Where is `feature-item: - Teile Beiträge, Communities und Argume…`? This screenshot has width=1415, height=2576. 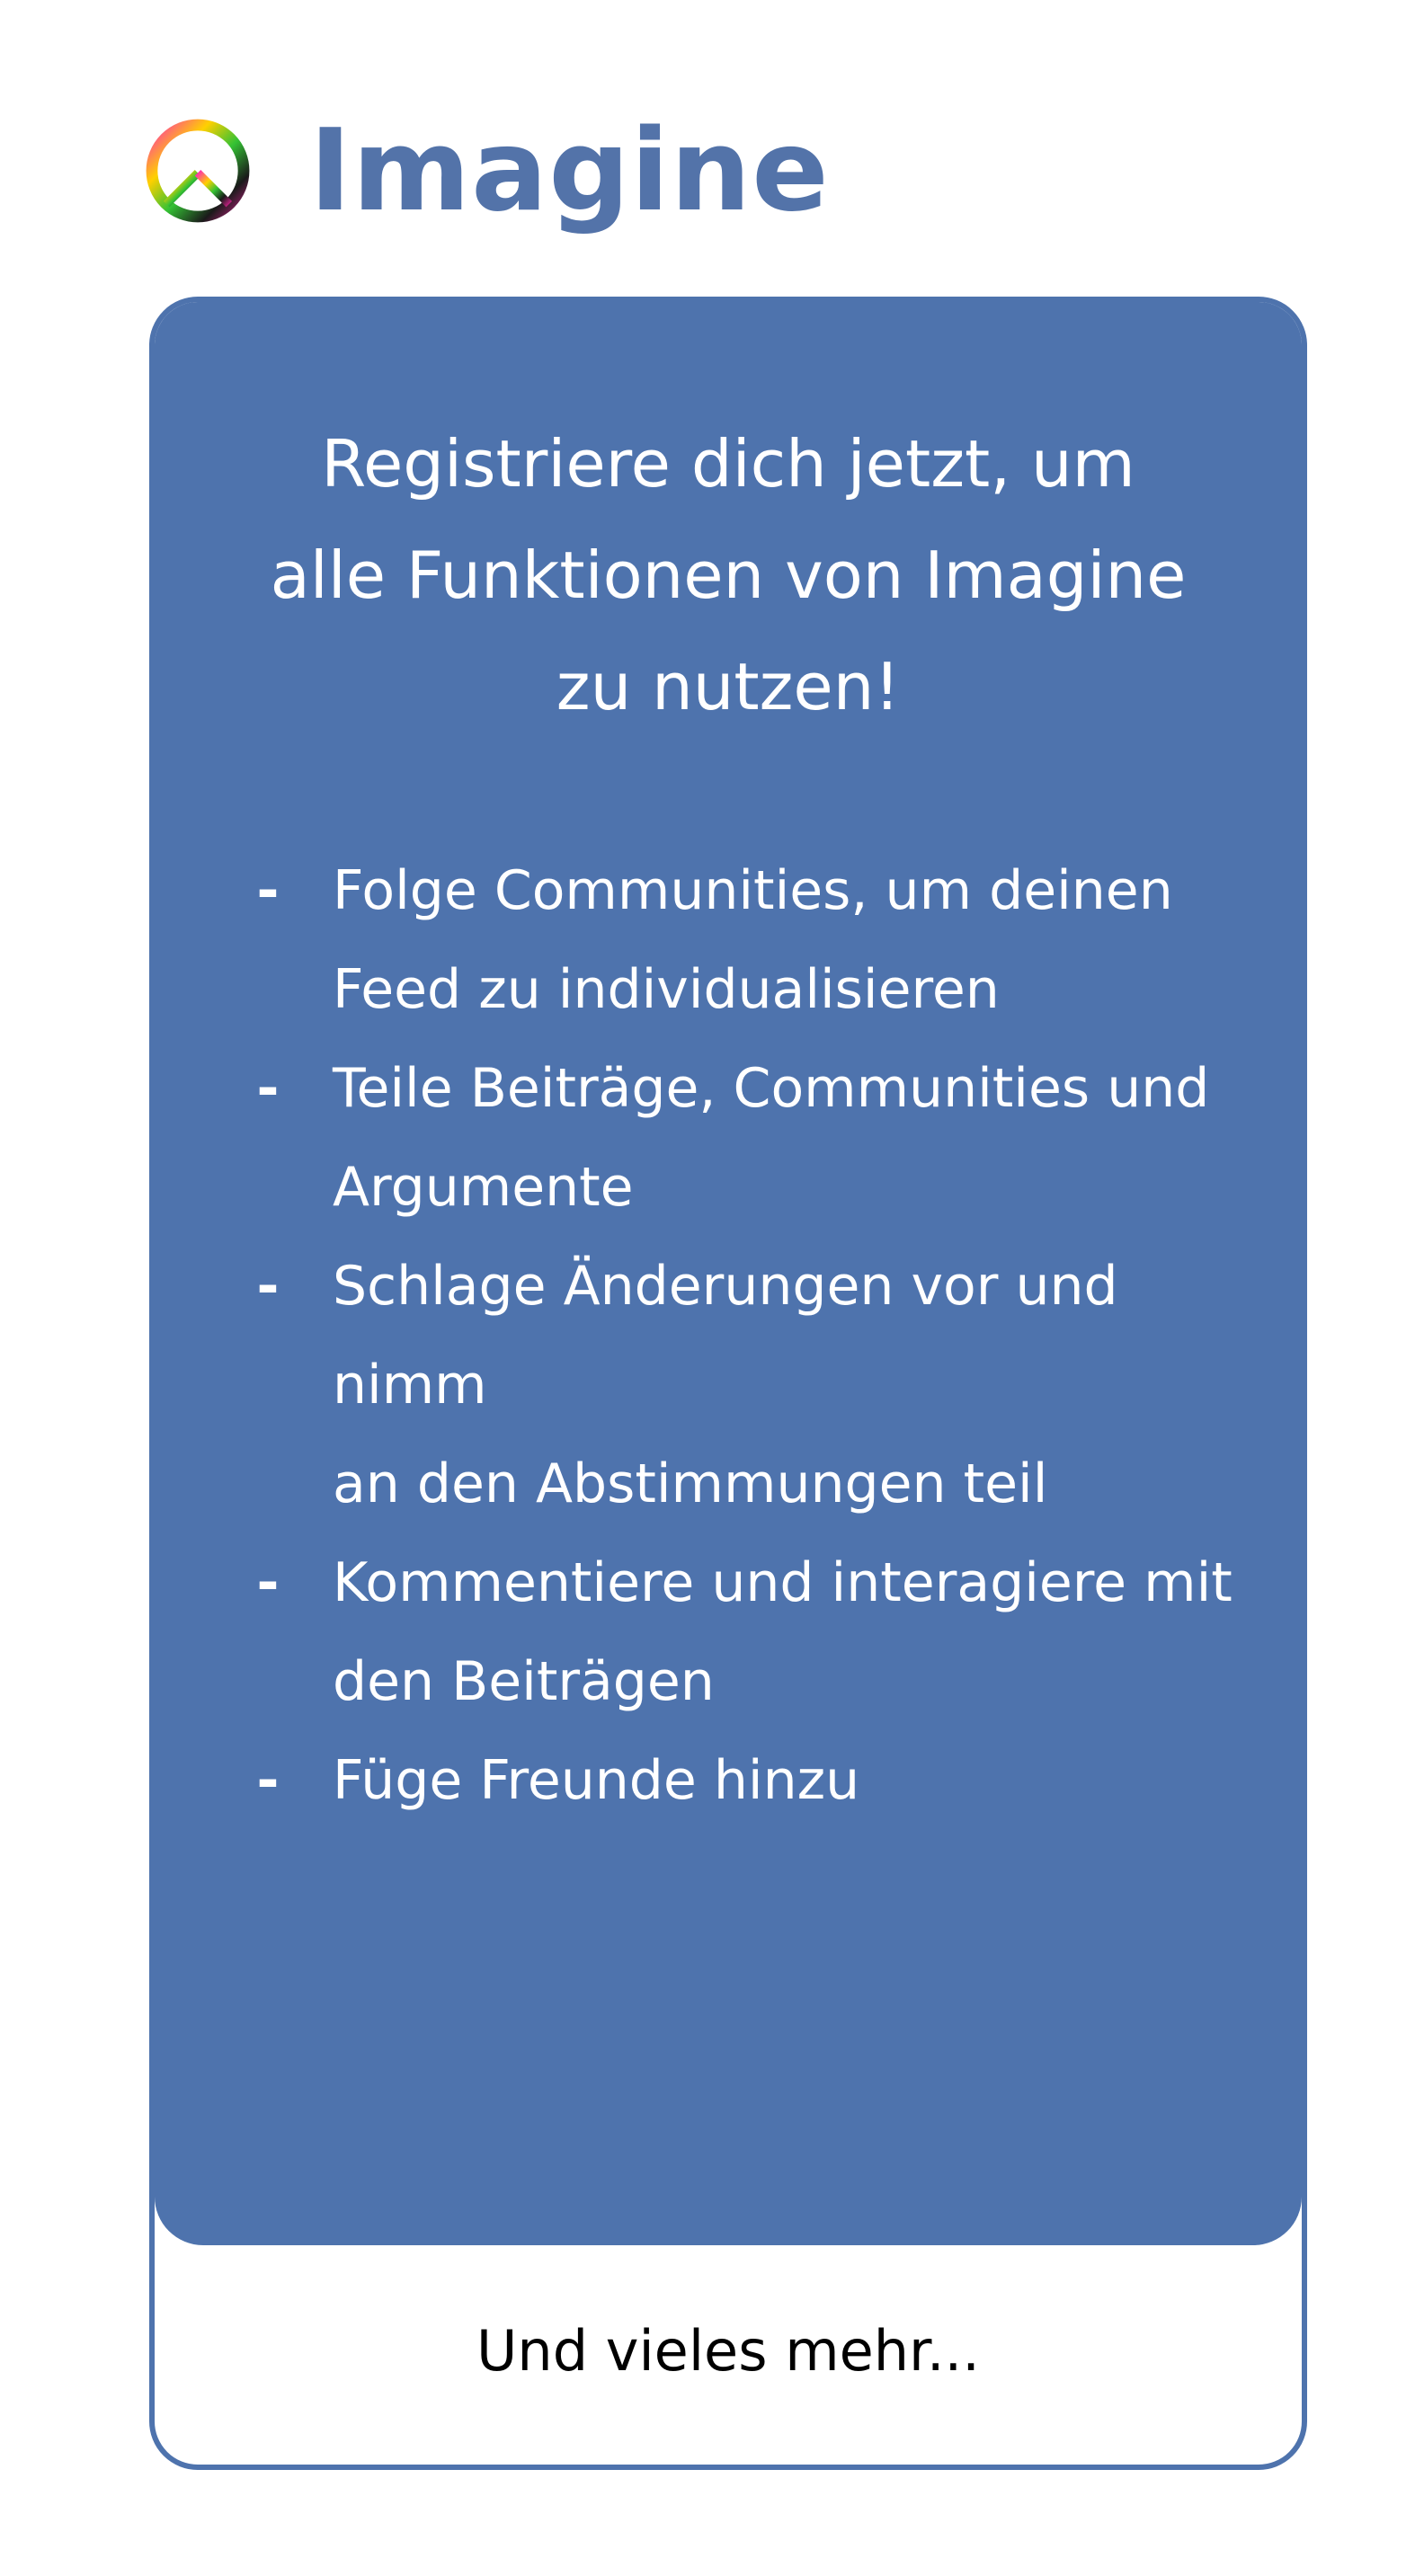 feature-item: - Teile Beiträge, Communities und Argume… is located at coordinates (744, 1138).